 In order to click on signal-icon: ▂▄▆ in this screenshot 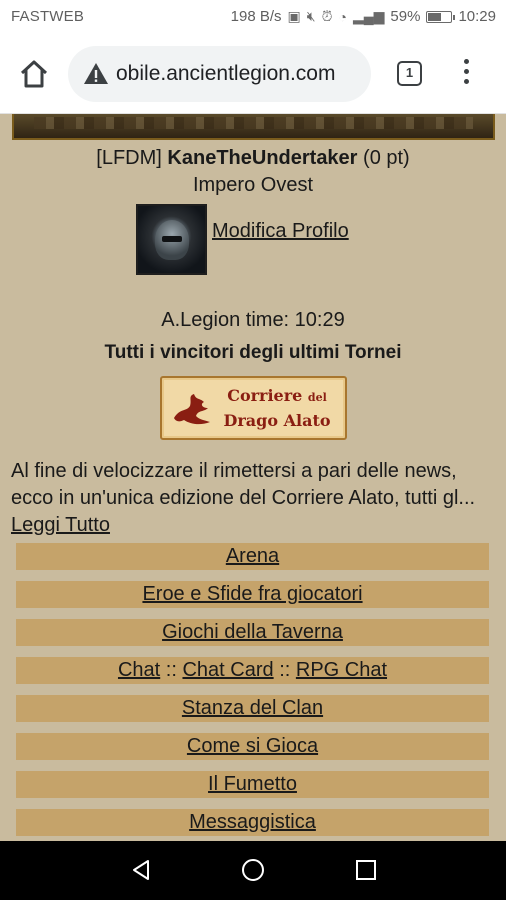, I will do `click(368, 16)`.